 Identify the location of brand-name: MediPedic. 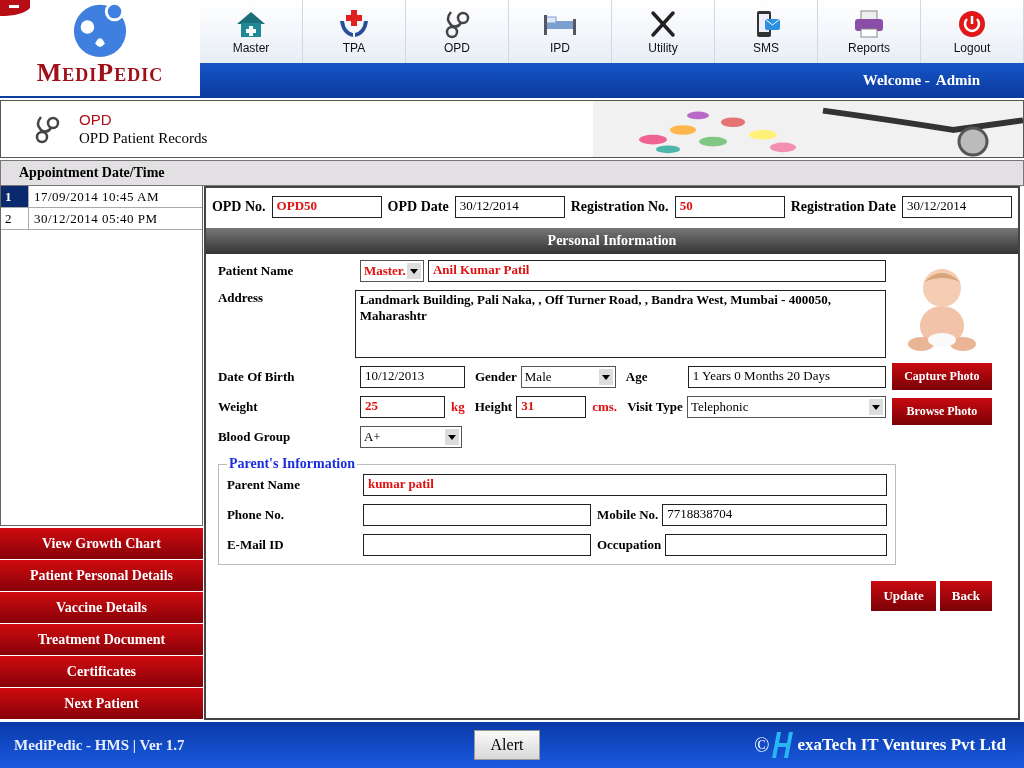
(100, 73).